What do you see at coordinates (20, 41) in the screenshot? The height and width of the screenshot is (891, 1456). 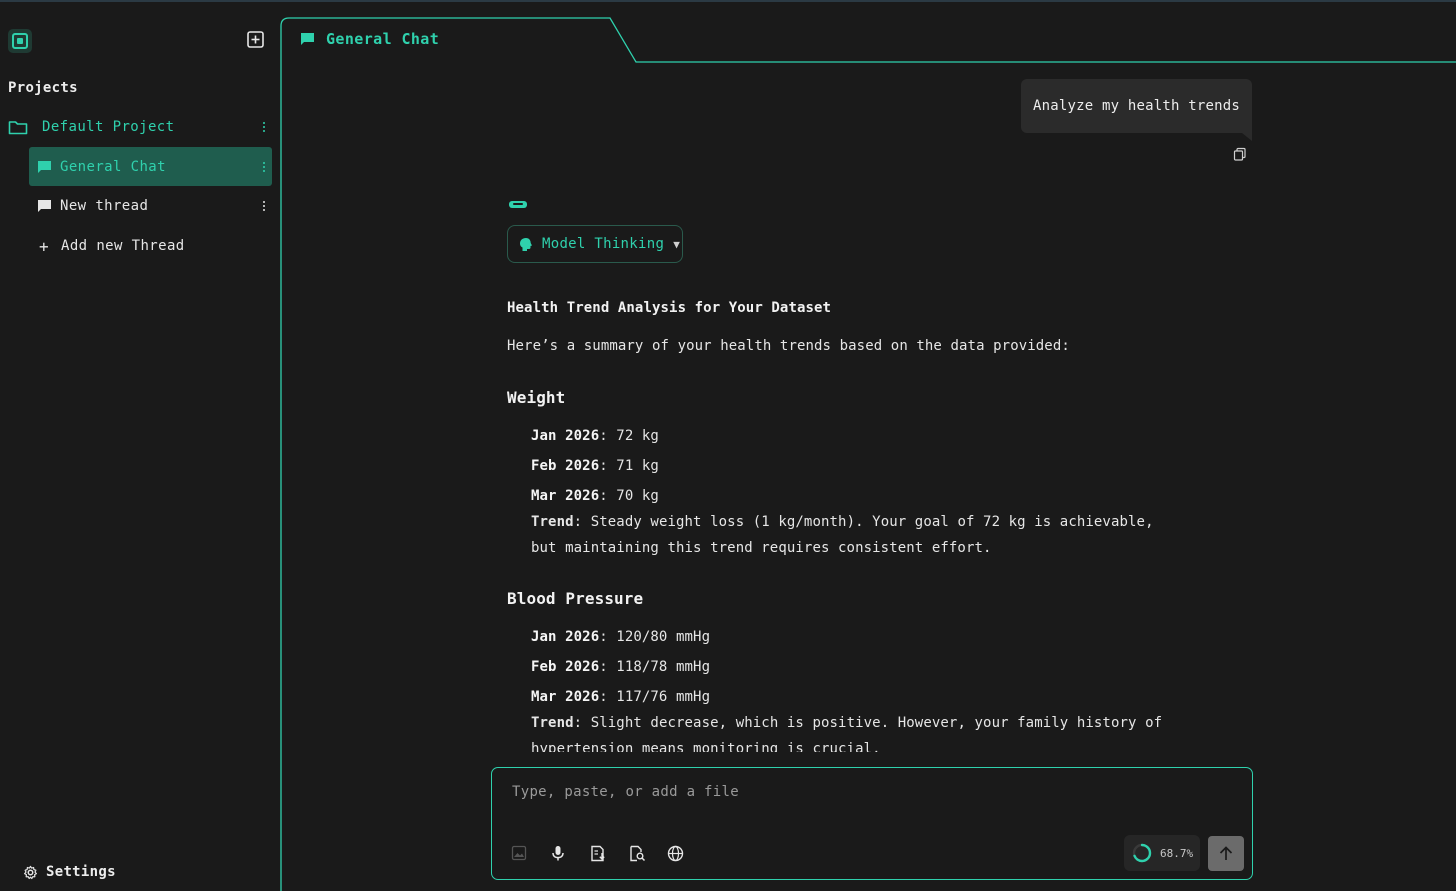 I see `chip-icon` at bounding box center [20, 41].